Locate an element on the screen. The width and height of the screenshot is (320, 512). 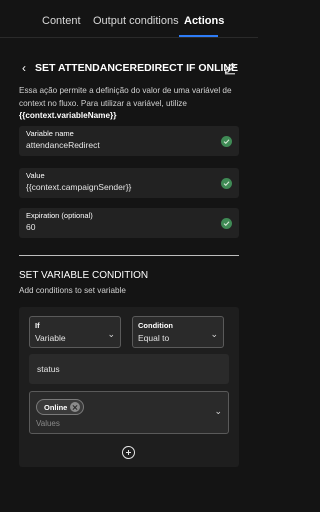
close-icon is located at coordinates (75, 407).